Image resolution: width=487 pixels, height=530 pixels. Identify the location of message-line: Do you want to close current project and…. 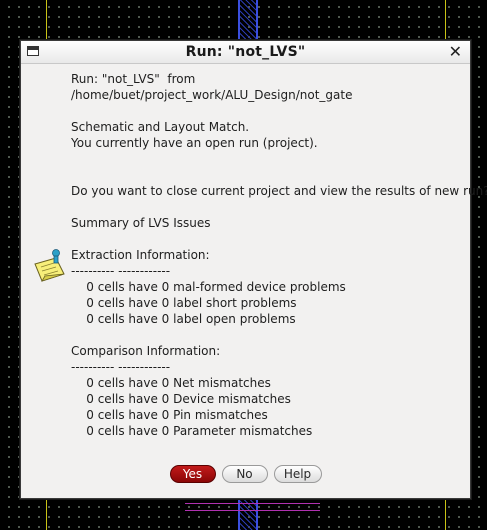
(279, 191).